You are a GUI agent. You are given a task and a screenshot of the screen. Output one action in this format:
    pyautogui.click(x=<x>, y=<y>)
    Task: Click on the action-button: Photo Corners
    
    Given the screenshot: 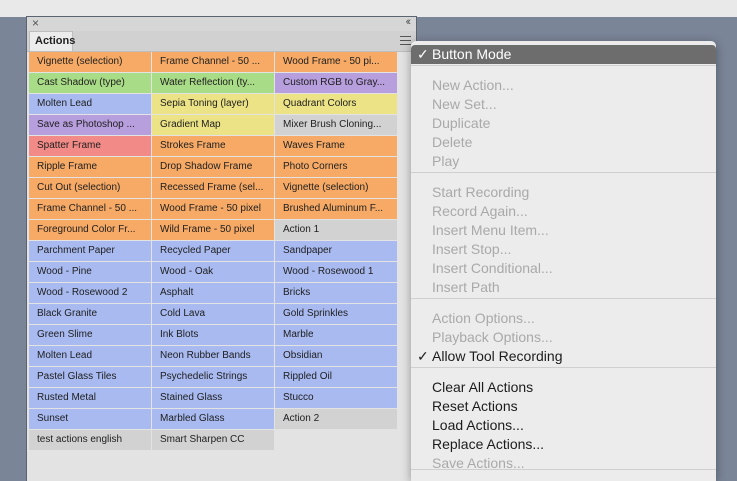 What is the action you would take?
    pyautogui.click(x=336, y=167)
    